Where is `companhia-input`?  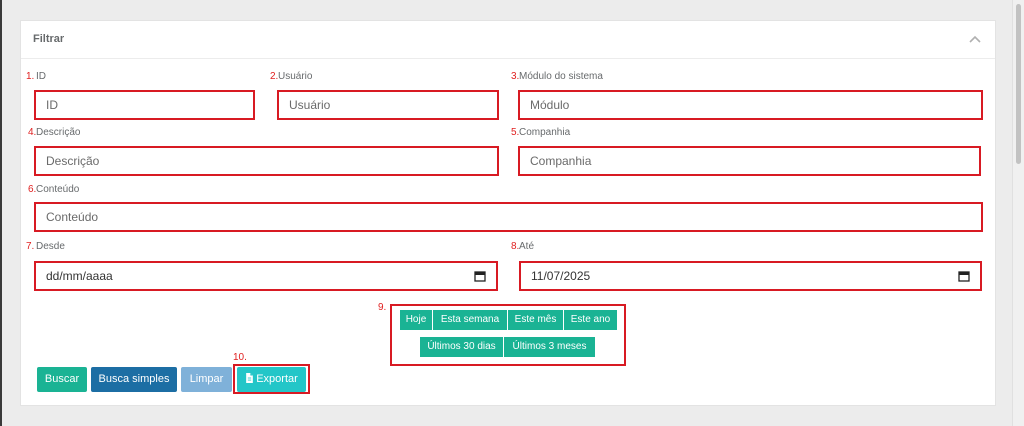 companhia-input is located at coordinates (749, 161).